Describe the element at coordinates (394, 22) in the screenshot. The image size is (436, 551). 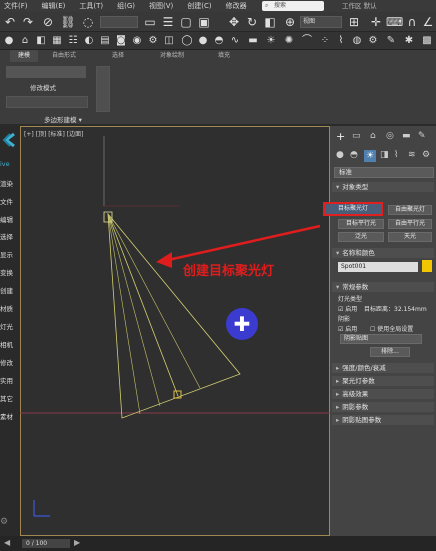
I see `keyboard-shortcut-icon: ⌨` at that location.